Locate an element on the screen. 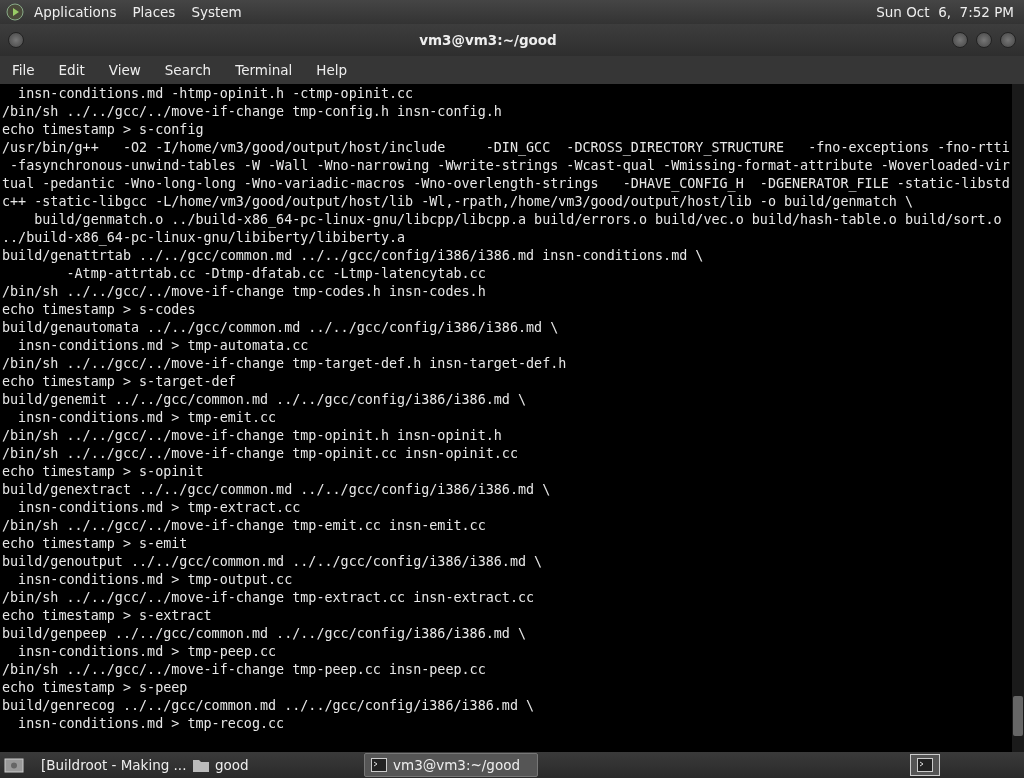 This screenshot has height=778, width=1024. menu-item: View is located at coordinates (124, 70).